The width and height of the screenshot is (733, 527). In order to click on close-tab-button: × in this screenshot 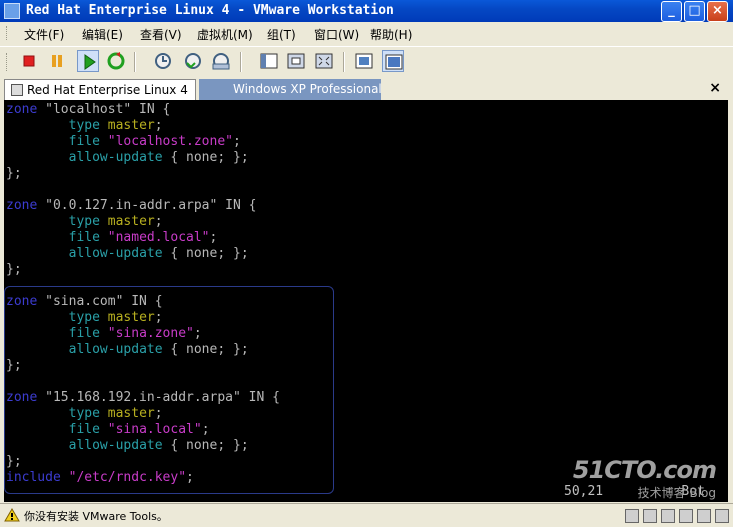, I will do `click(715, 88)`.